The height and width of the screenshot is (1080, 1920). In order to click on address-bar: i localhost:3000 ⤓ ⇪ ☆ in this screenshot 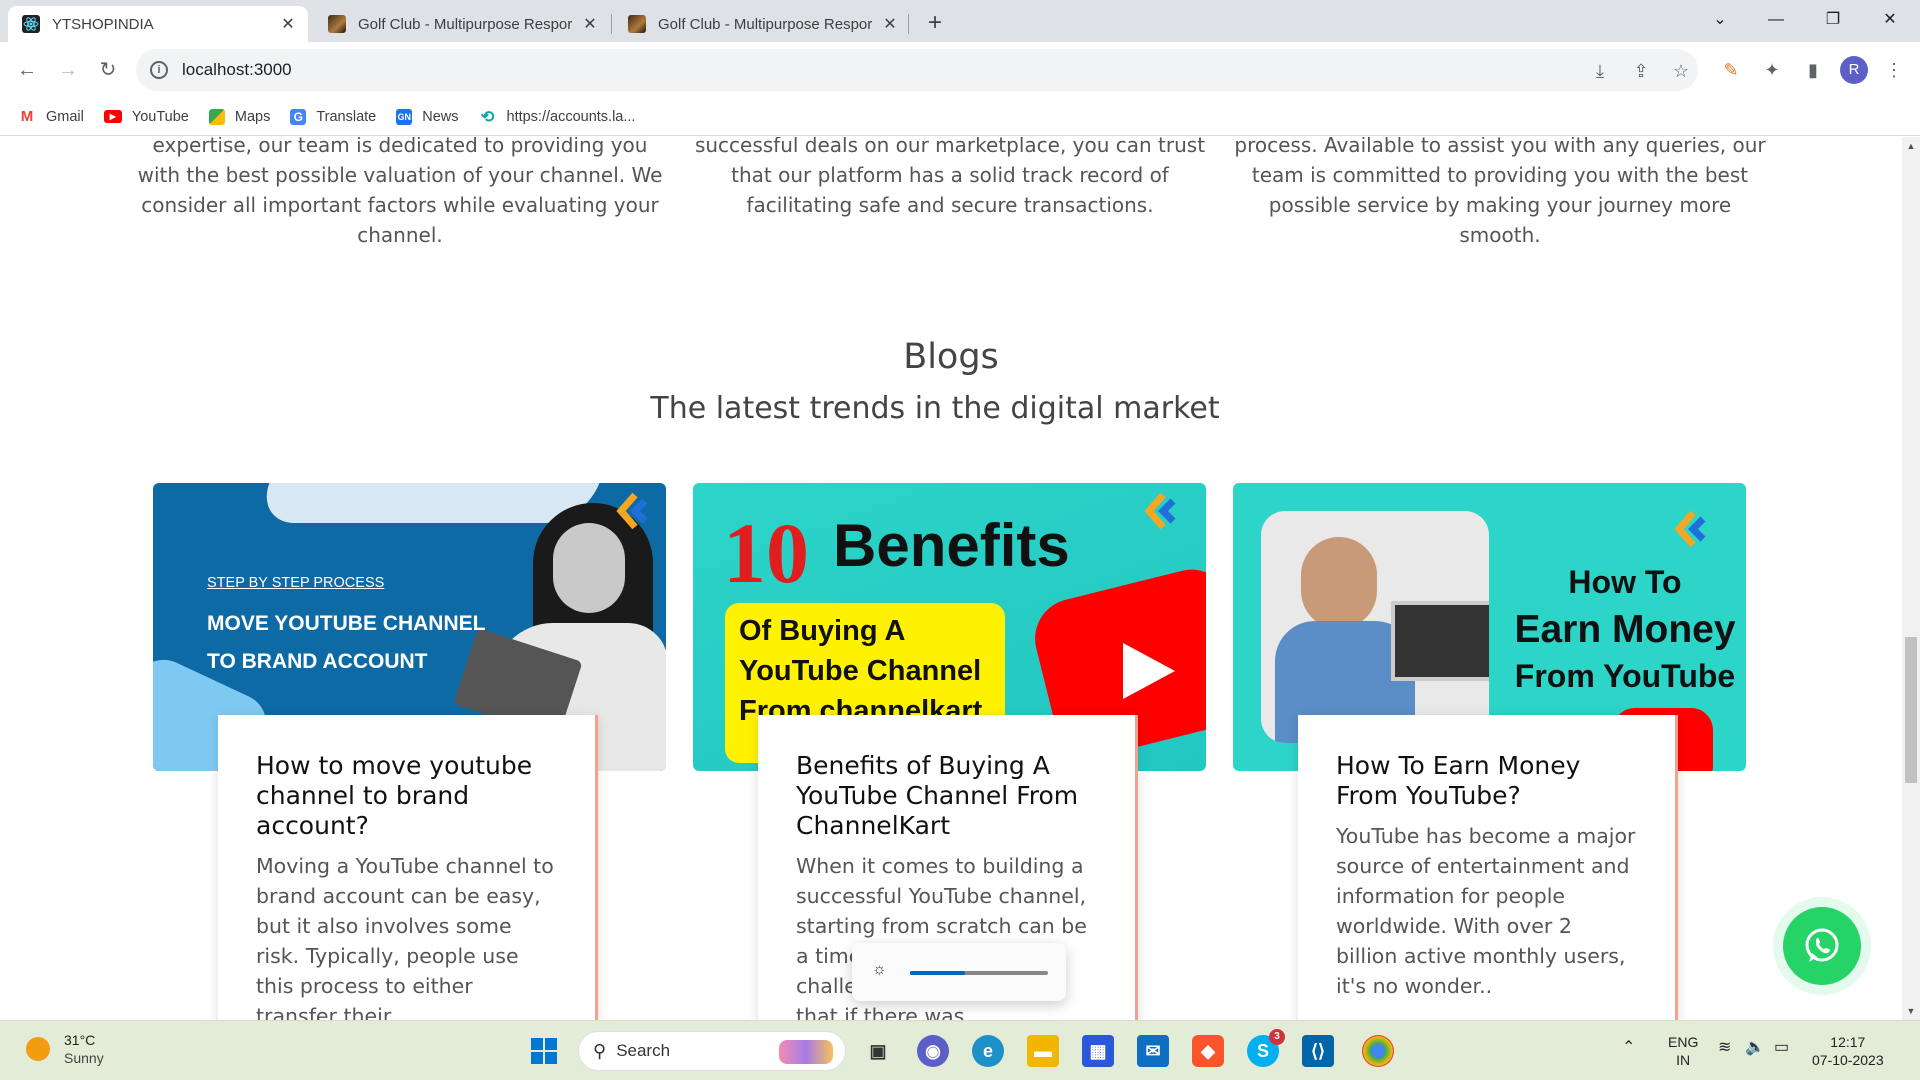, I will do `click(917, 70)`.